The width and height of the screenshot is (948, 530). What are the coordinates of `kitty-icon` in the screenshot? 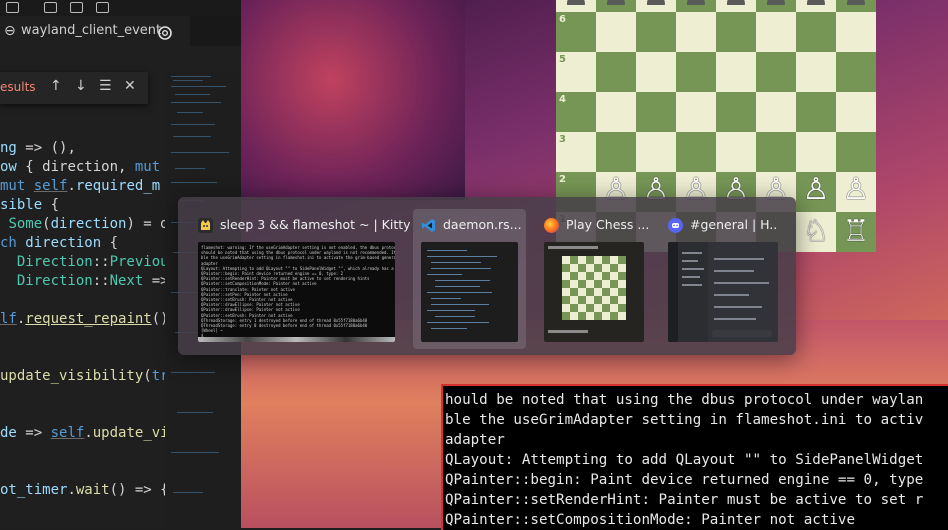 It's located at (205, 225).